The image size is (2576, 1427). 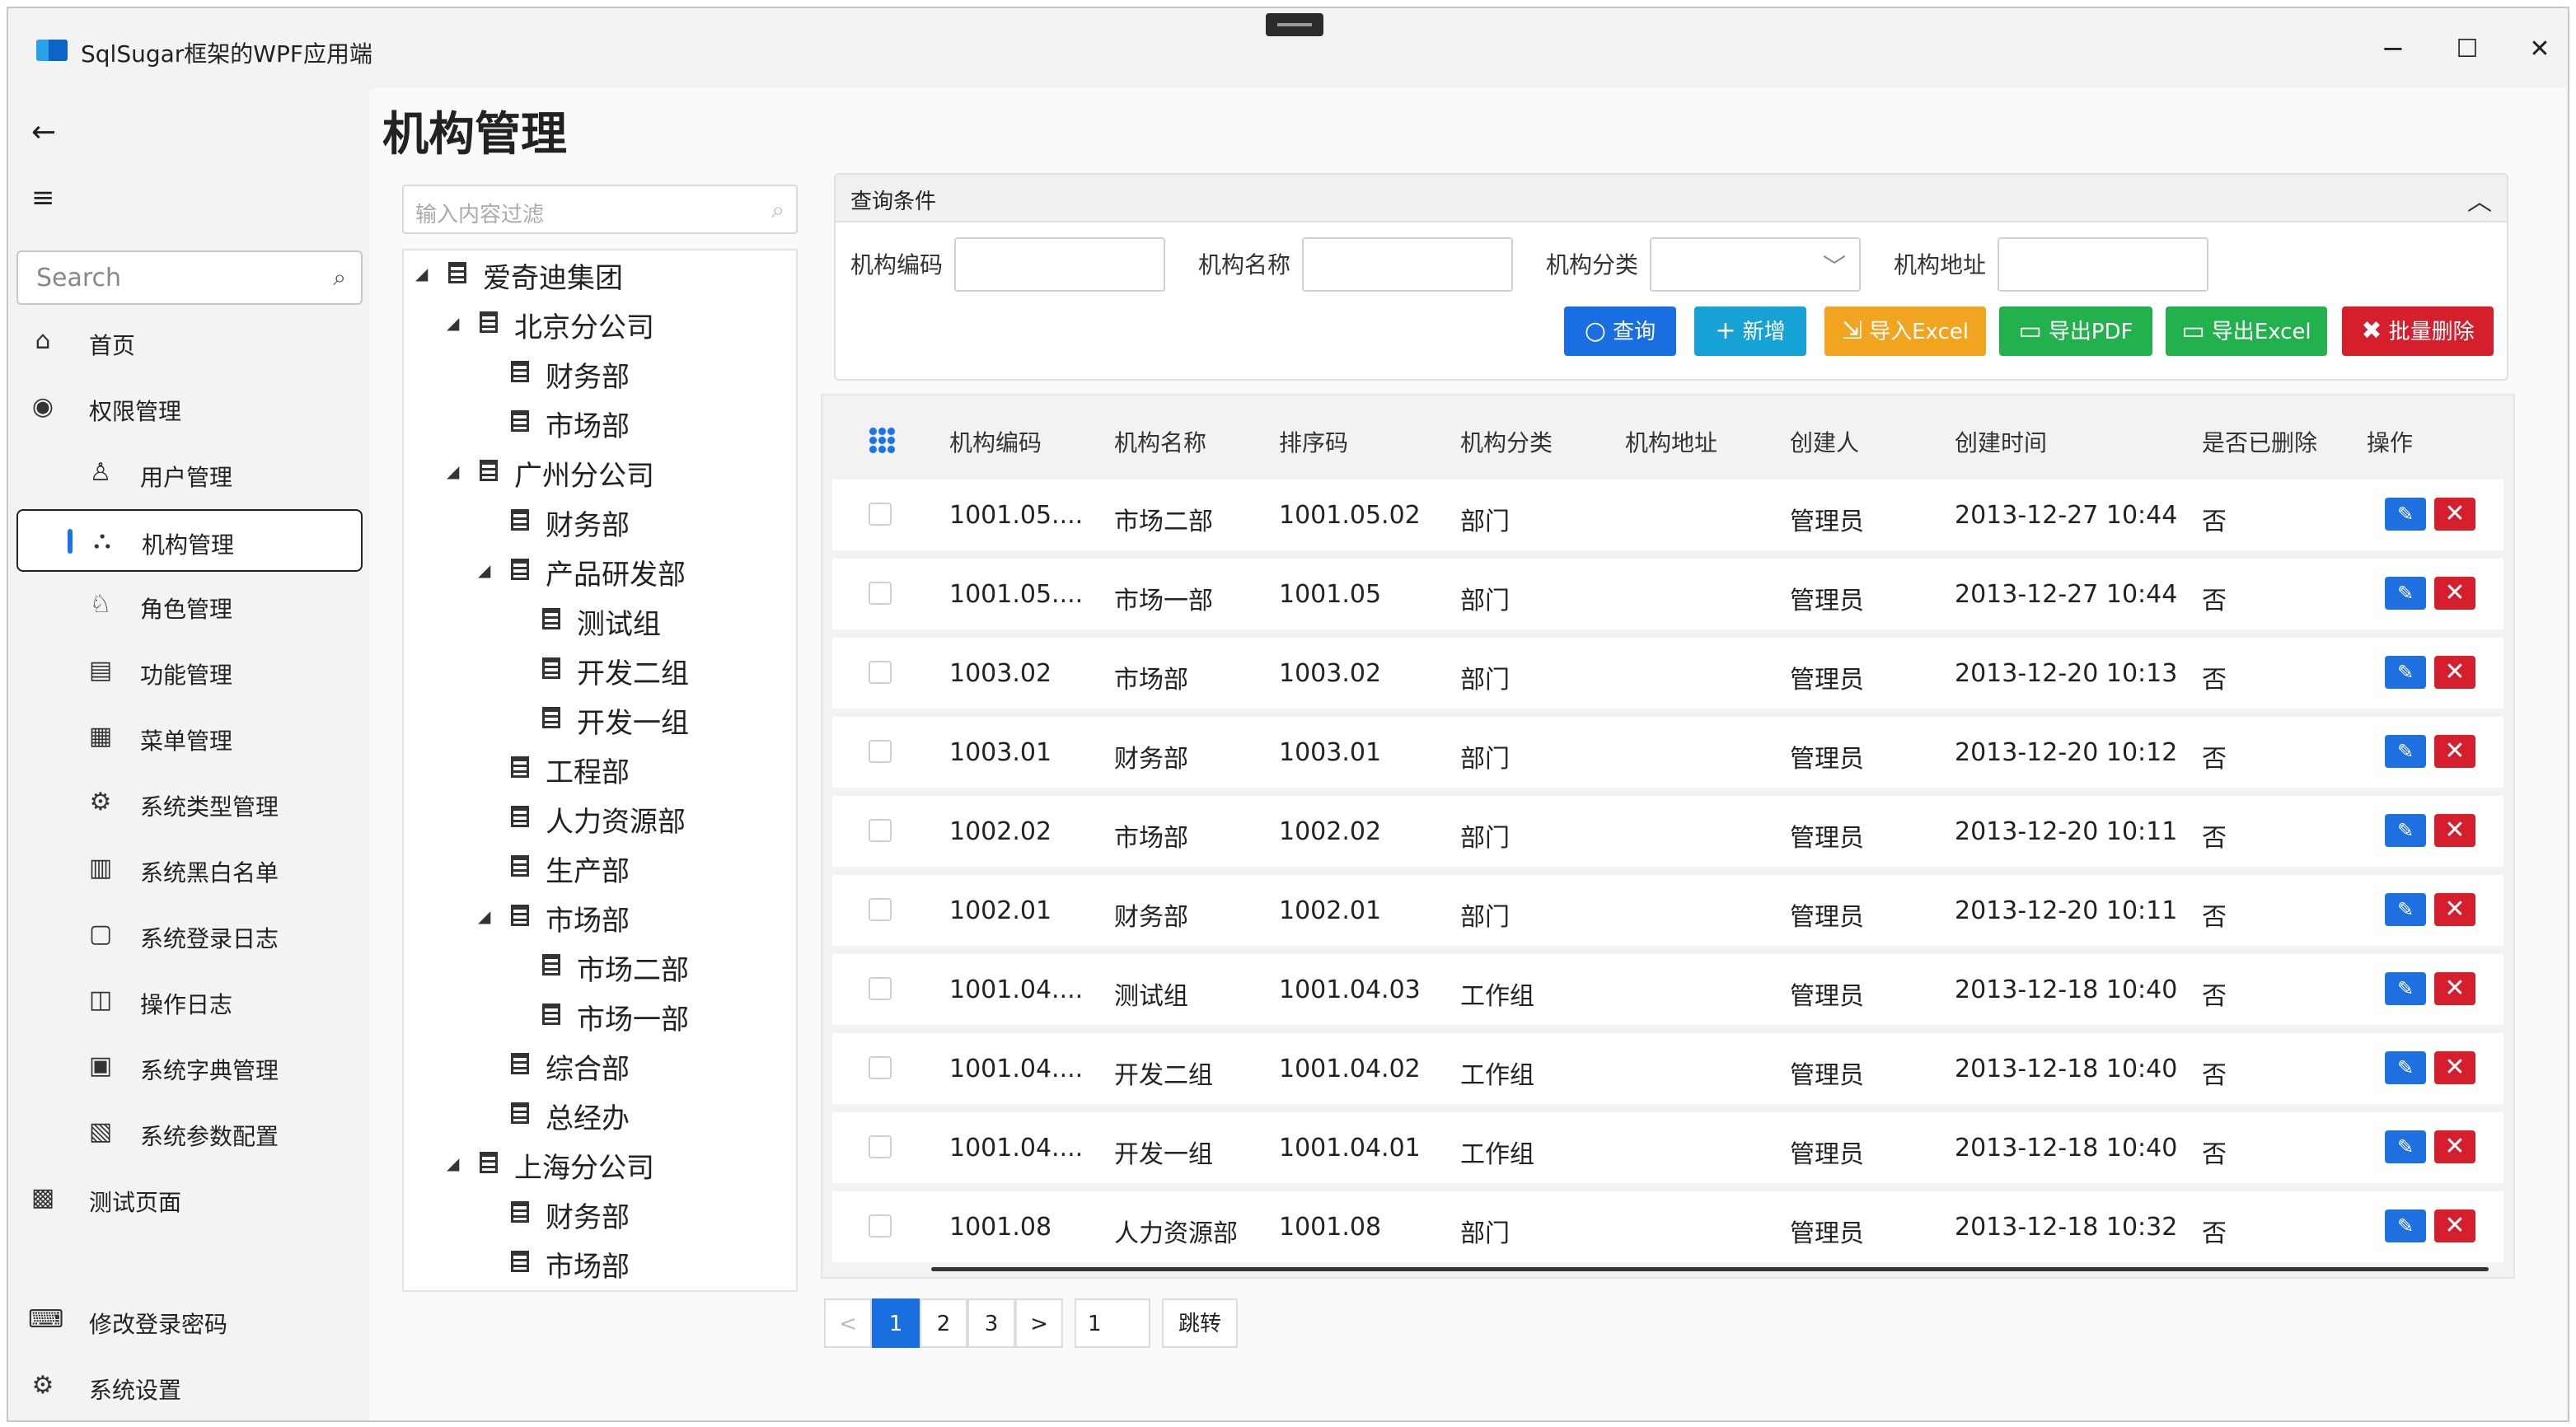 I want to click on column-header: 排序码, so click(x=1313, y=441).